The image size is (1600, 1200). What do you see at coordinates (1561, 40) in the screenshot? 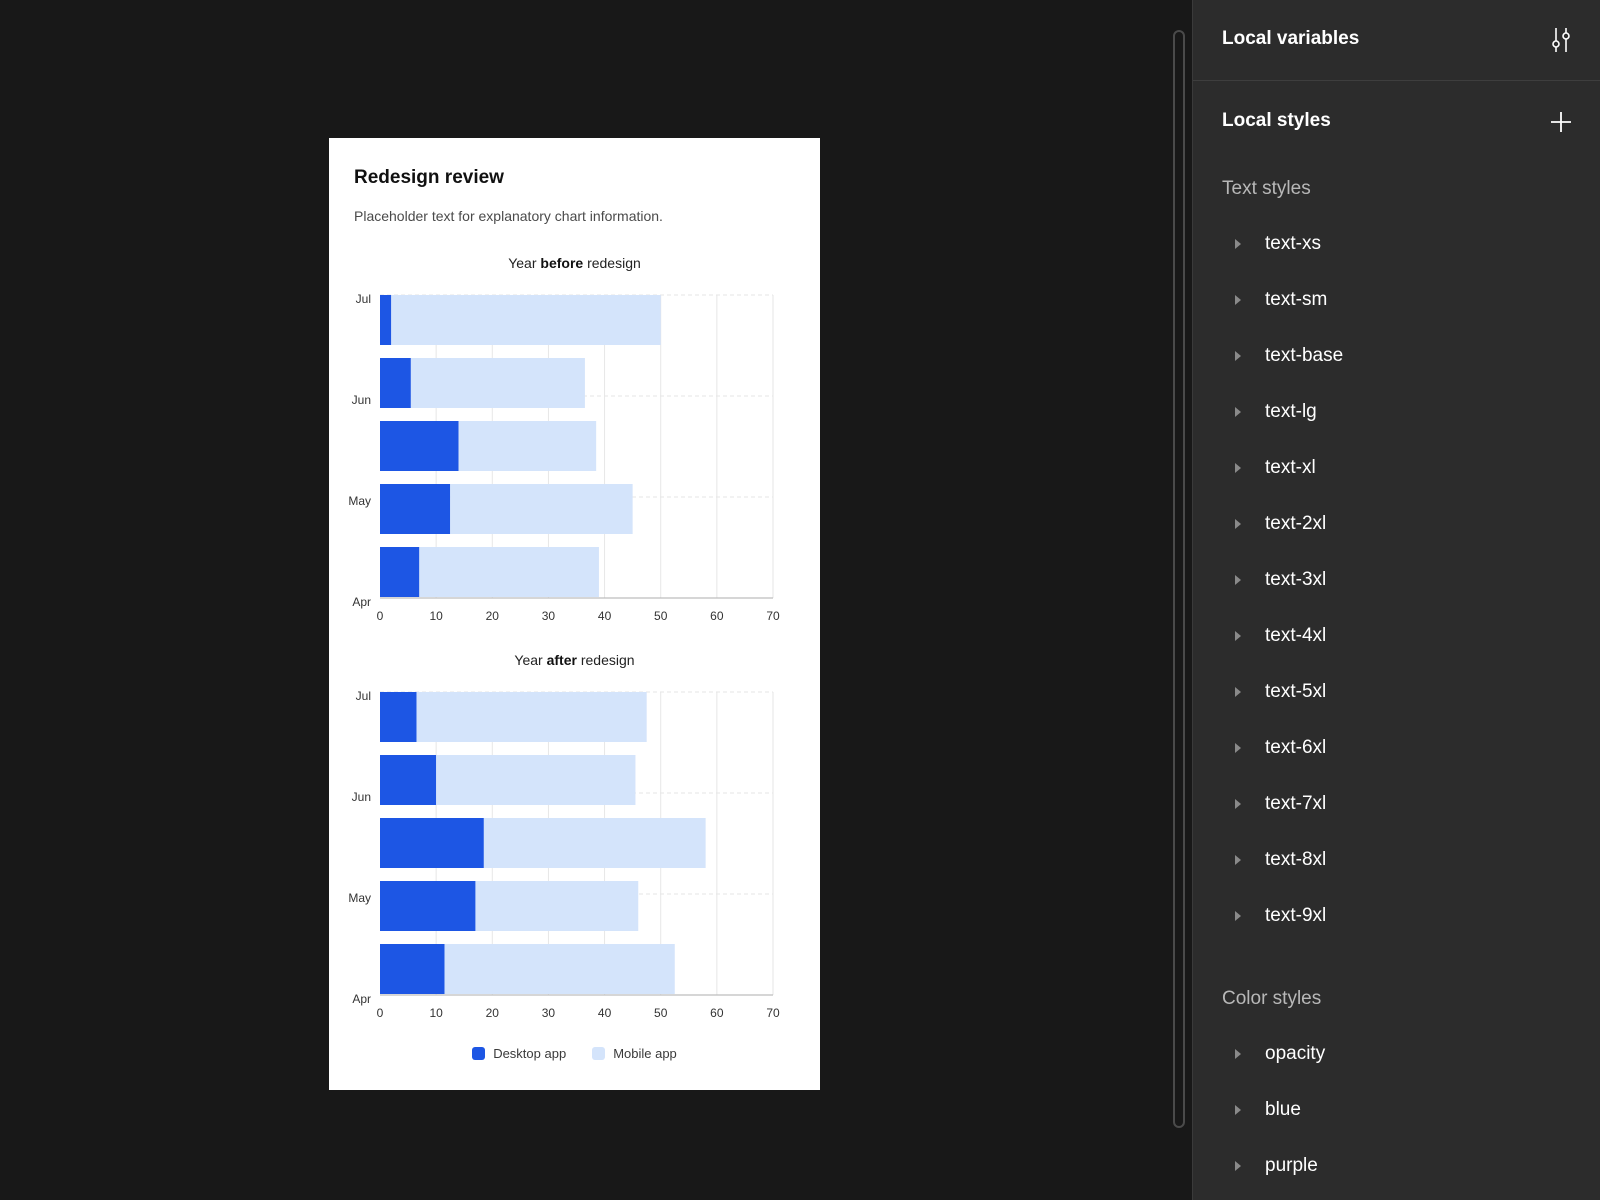
I see `sliders-icon` at bounding box center [1561, 40].